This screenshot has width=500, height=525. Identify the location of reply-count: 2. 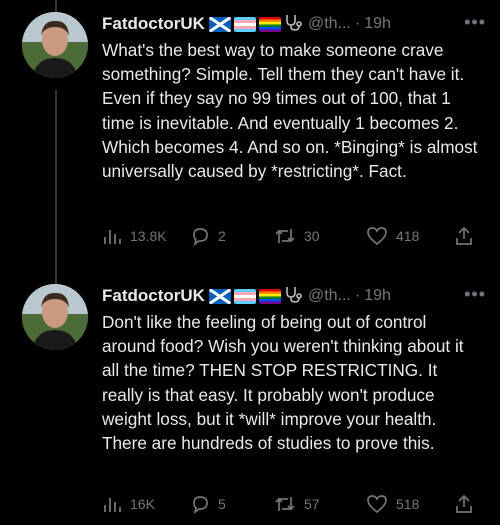
(222, 236).